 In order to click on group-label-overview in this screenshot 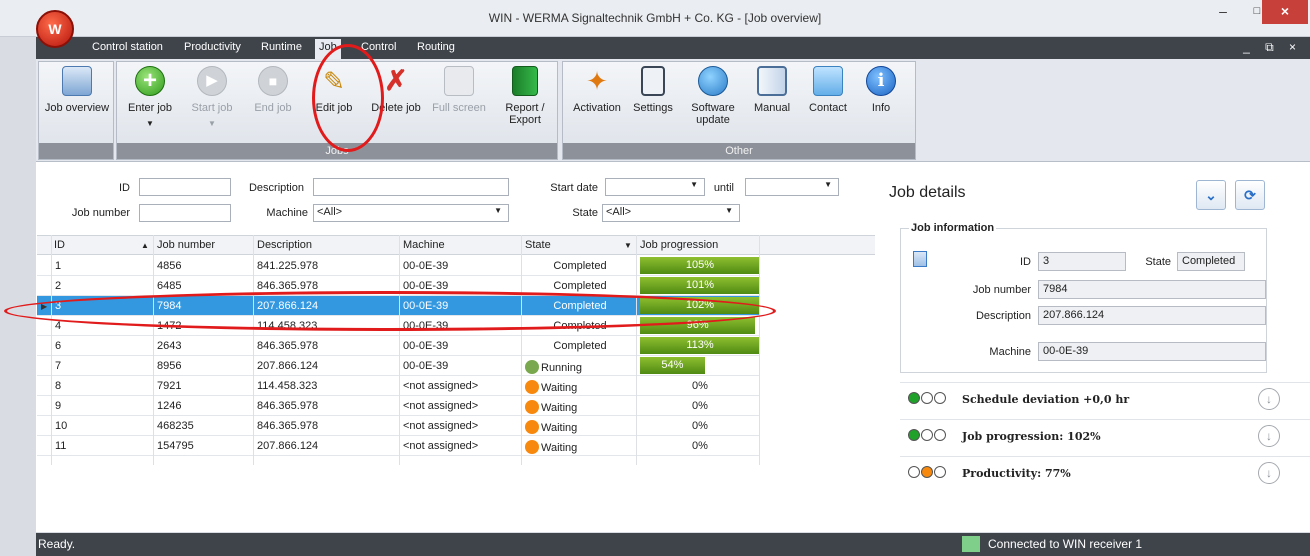, I will do `click(76, 151)`.